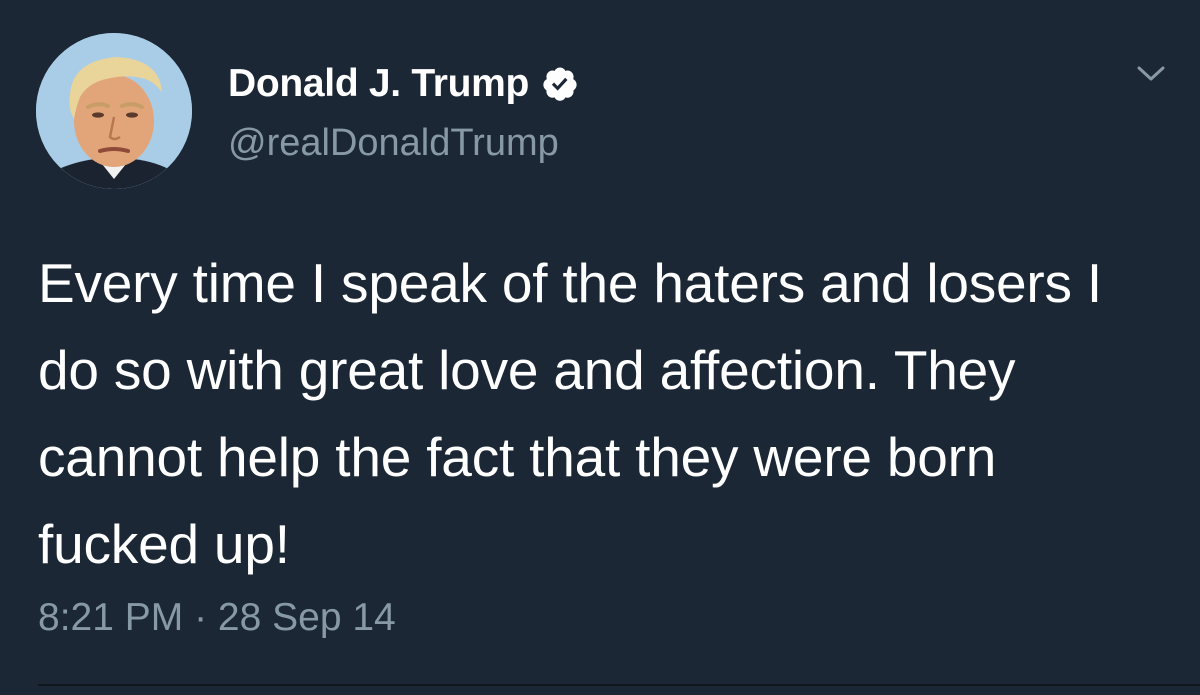 This screenshot has width=1200, height=695. I want to click on author-name-row: Donald J. Trump, so click(403, 84).